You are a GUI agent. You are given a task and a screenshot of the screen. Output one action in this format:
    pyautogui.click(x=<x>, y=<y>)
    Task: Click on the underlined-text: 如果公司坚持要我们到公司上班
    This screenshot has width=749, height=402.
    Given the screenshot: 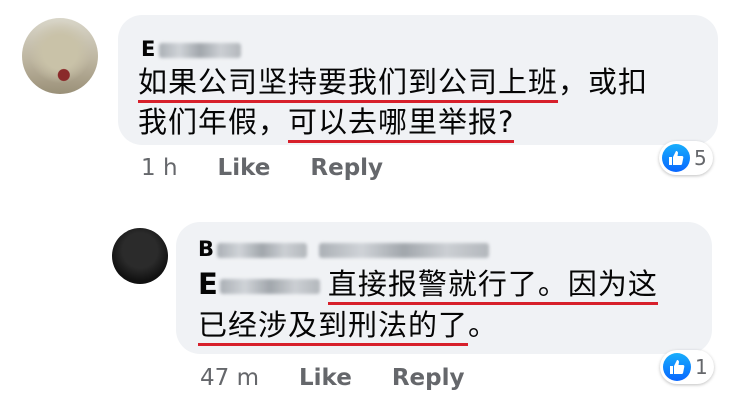 What is the action you would take?
    pyautogui.click(x=348, y=84)
    